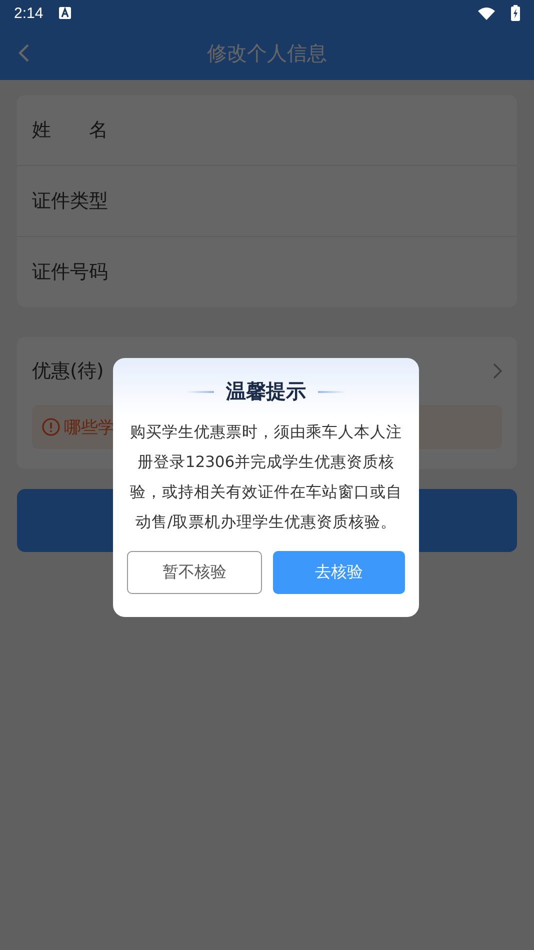 The width and height of the screenshot is (534, 950). I want to click on field-label: 证件类型, so click(70, 201).